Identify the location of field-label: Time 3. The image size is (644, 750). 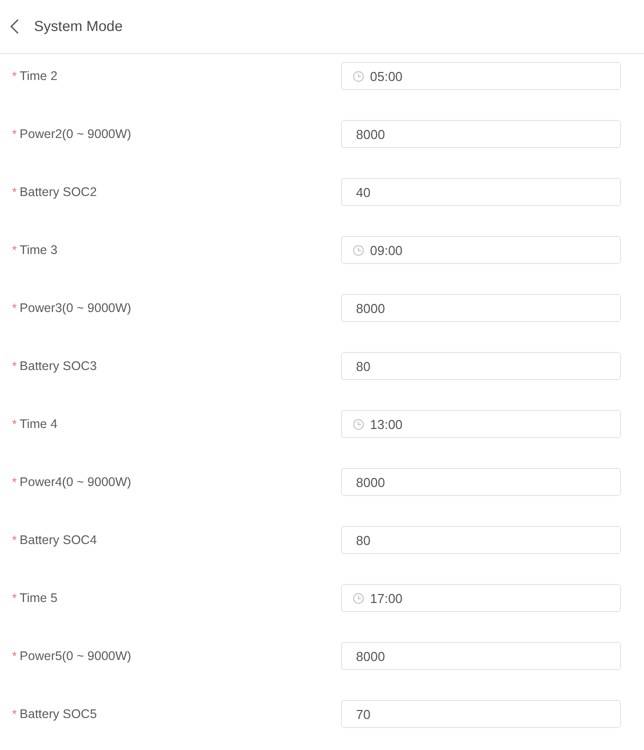
(39, 250).